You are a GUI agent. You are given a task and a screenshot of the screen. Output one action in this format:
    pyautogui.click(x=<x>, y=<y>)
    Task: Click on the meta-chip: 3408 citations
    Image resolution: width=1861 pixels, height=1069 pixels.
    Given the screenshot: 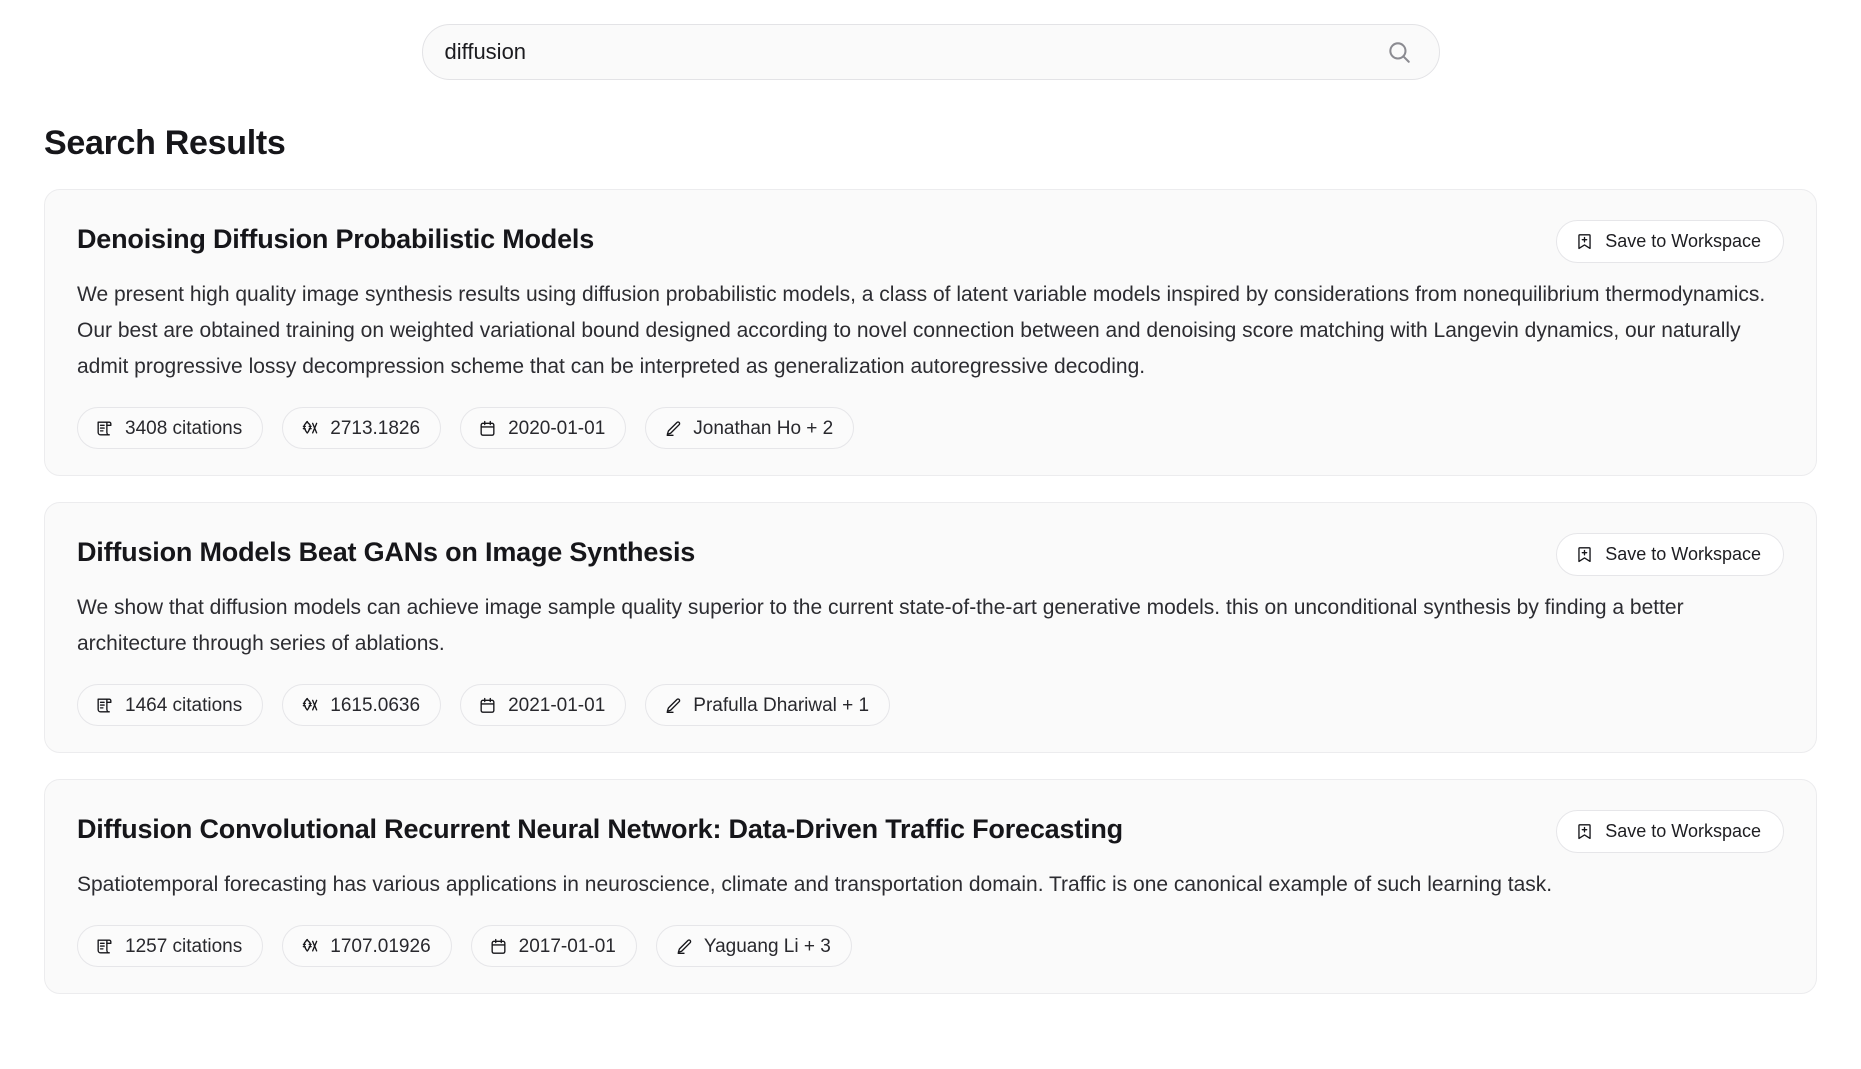 What is the action you would take?
    pyautogui.click(x=170, y=428)
    